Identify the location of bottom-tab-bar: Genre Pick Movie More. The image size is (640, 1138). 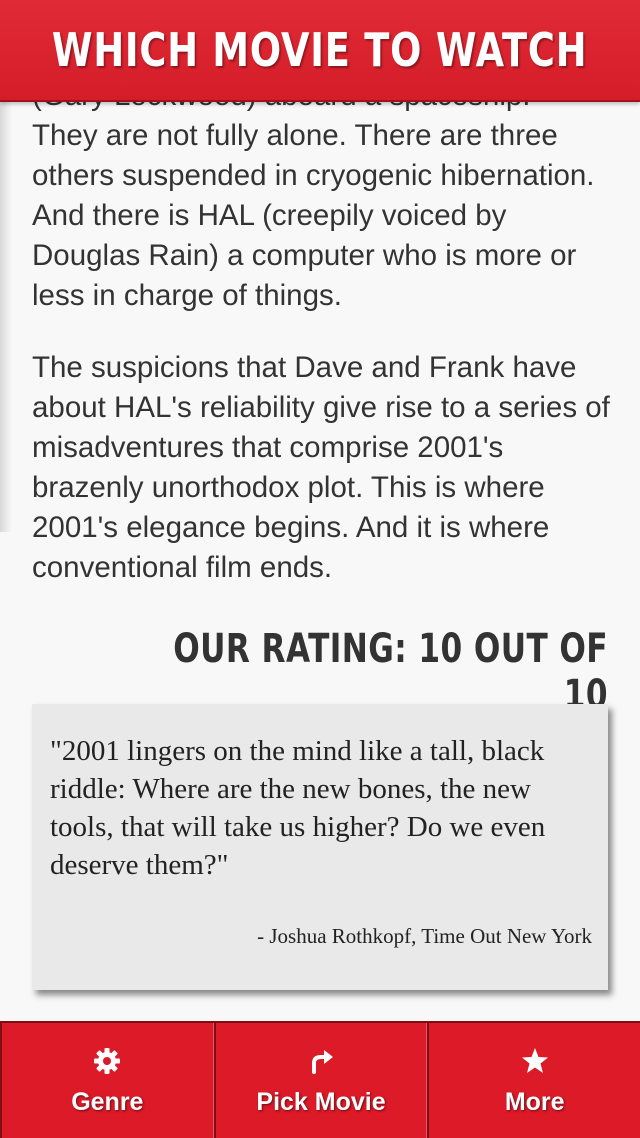
(320, 1079).